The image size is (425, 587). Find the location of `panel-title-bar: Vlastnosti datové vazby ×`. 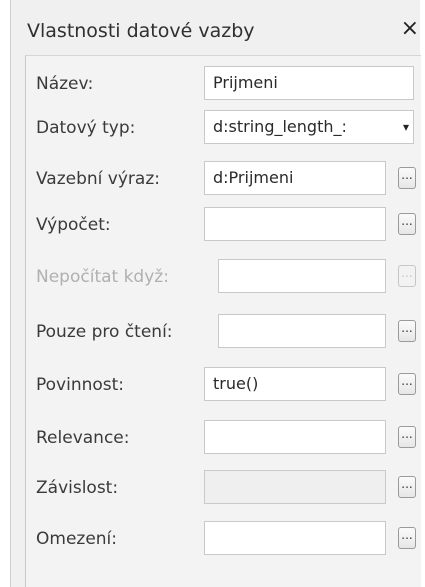

panel-title-bar: Vlastnosti datové vazby × is located at coordinates (216, 31).